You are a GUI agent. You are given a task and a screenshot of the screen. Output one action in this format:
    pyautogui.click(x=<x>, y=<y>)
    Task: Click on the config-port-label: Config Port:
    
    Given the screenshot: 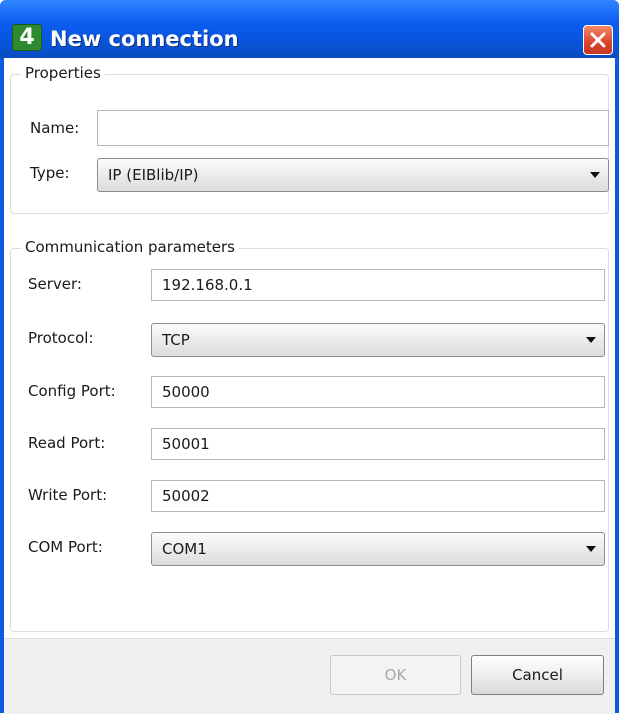 What is the action you would take?
    pyautogui.click(x=72, y=391)
    